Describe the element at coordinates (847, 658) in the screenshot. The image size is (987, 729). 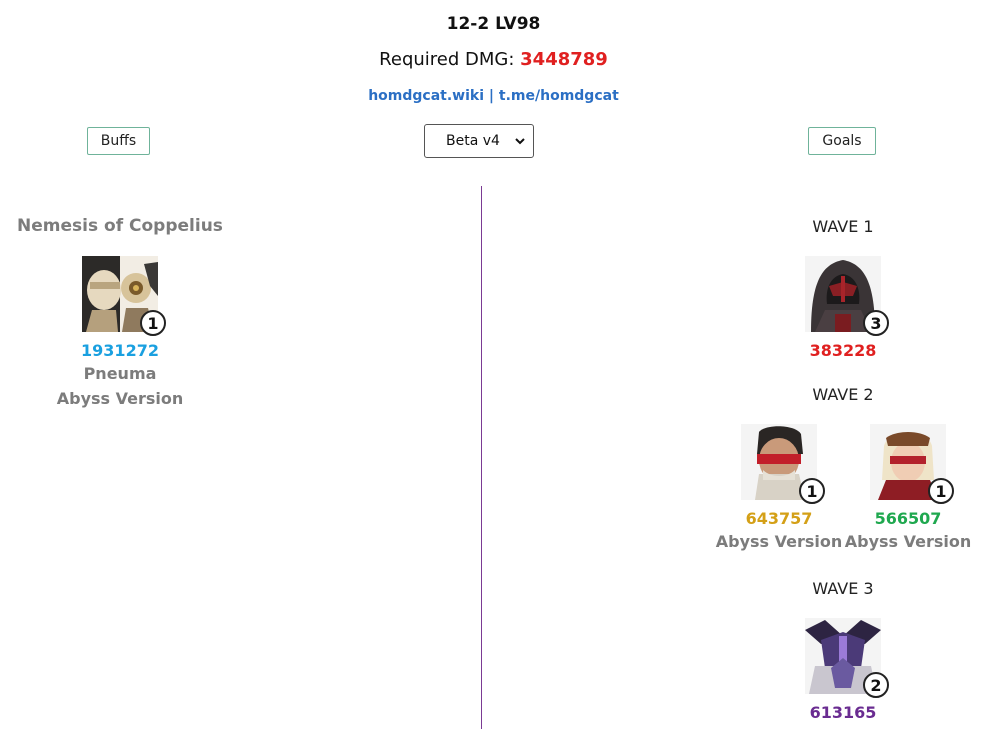
I see `enemy-portrait: 2` at that location.